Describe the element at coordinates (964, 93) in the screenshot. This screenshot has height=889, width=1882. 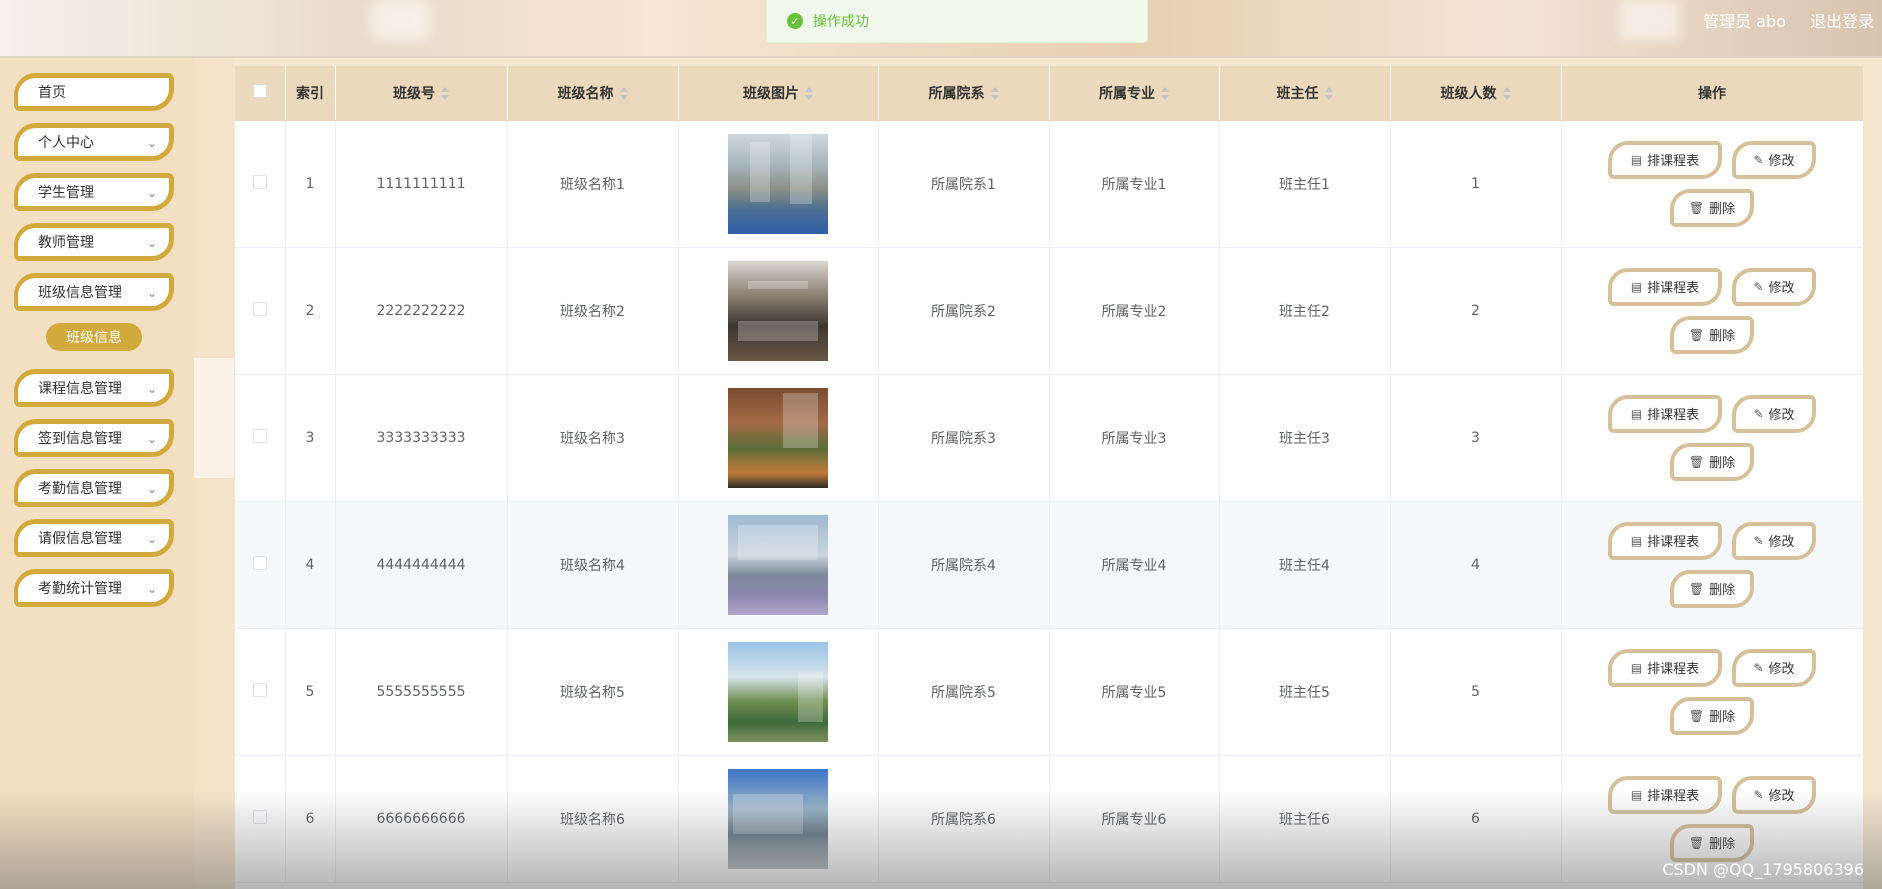
I see `column-header-dept: 所属院系` at that location.